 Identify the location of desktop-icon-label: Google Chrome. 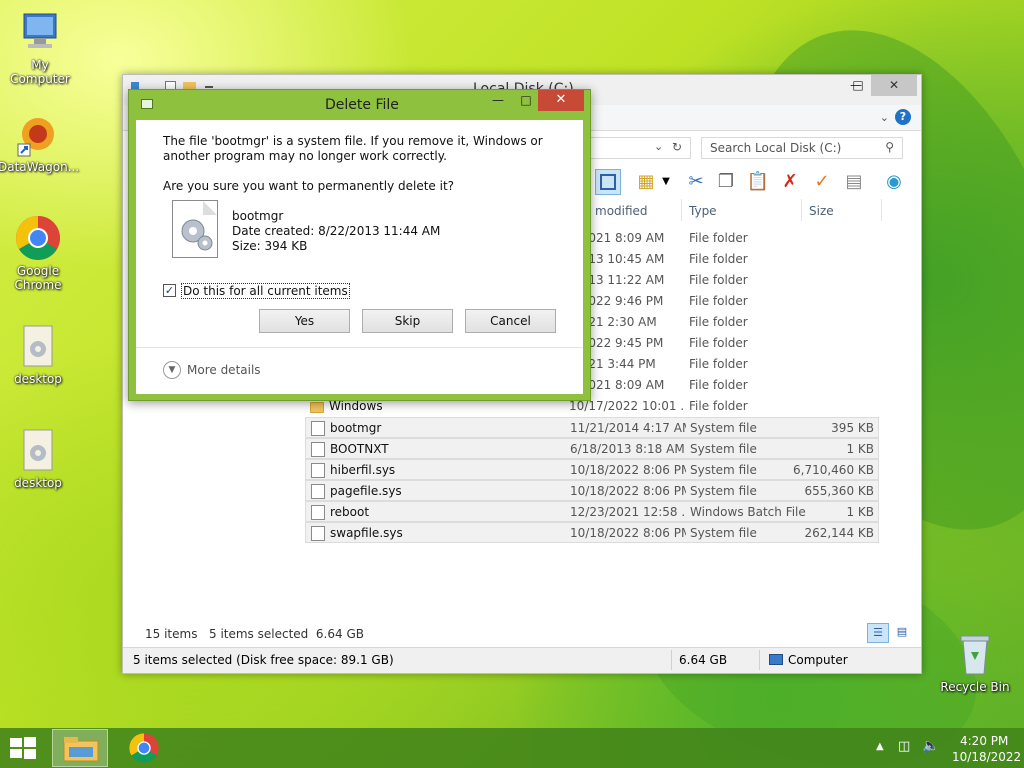
(38, 278).